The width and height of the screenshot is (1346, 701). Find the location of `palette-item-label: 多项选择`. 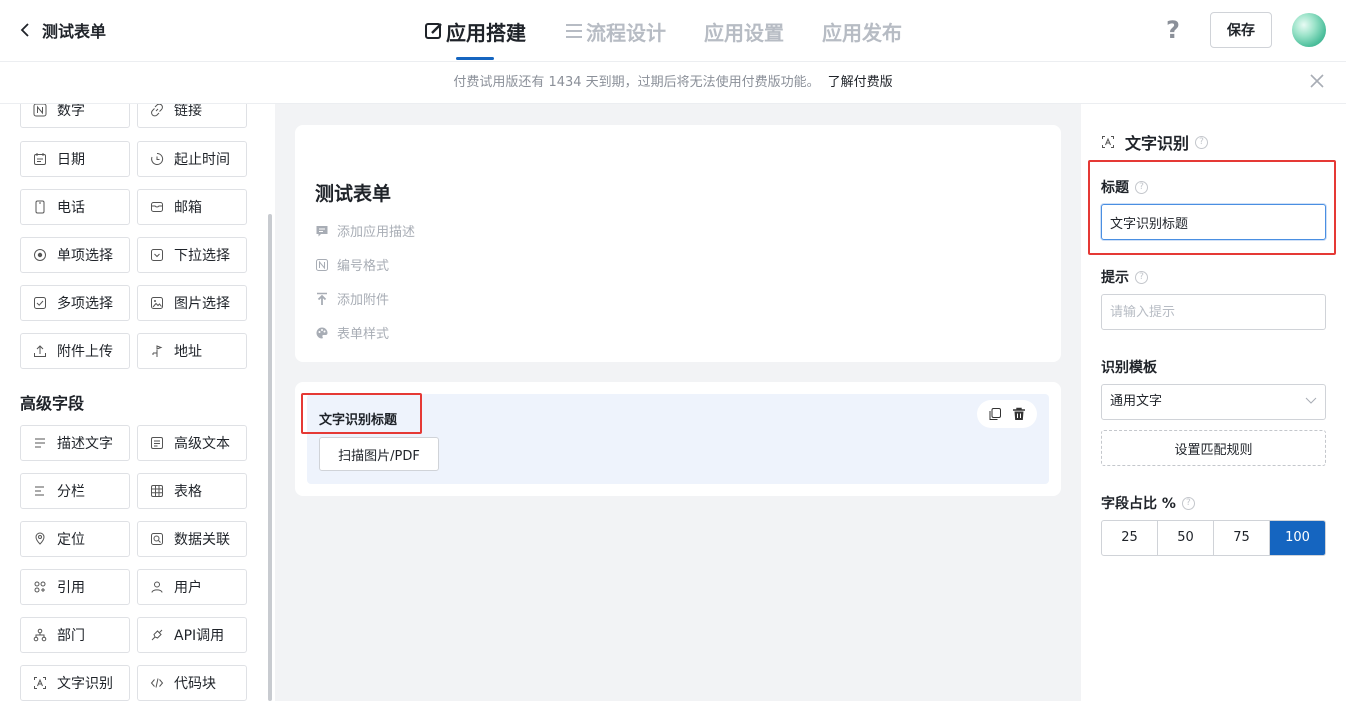

palette-item-label: 多项选择 is located at coordinates (85, 304).